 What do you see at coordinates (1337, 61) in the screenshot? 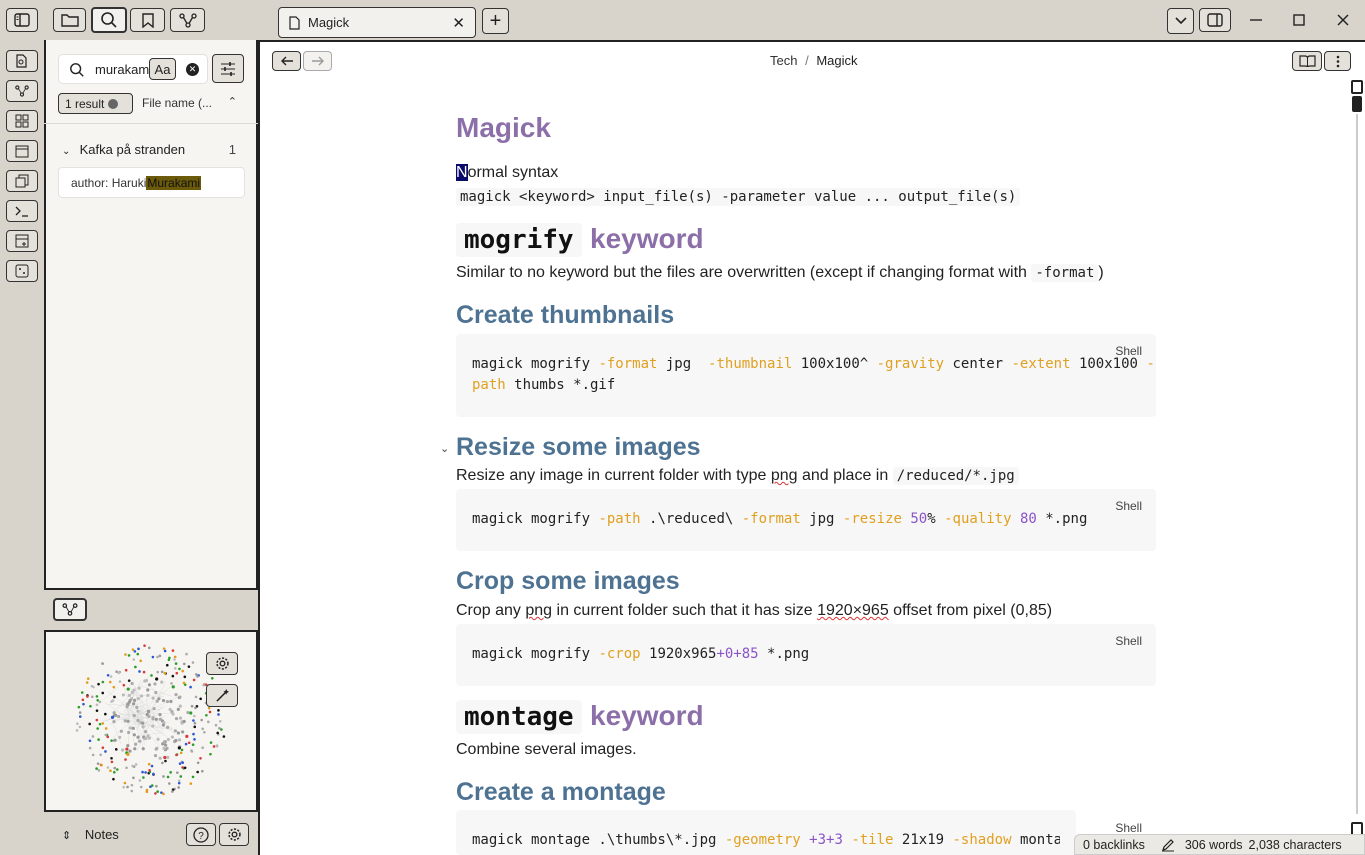
I see `more-options-button` at bounding box center [1337, 61].